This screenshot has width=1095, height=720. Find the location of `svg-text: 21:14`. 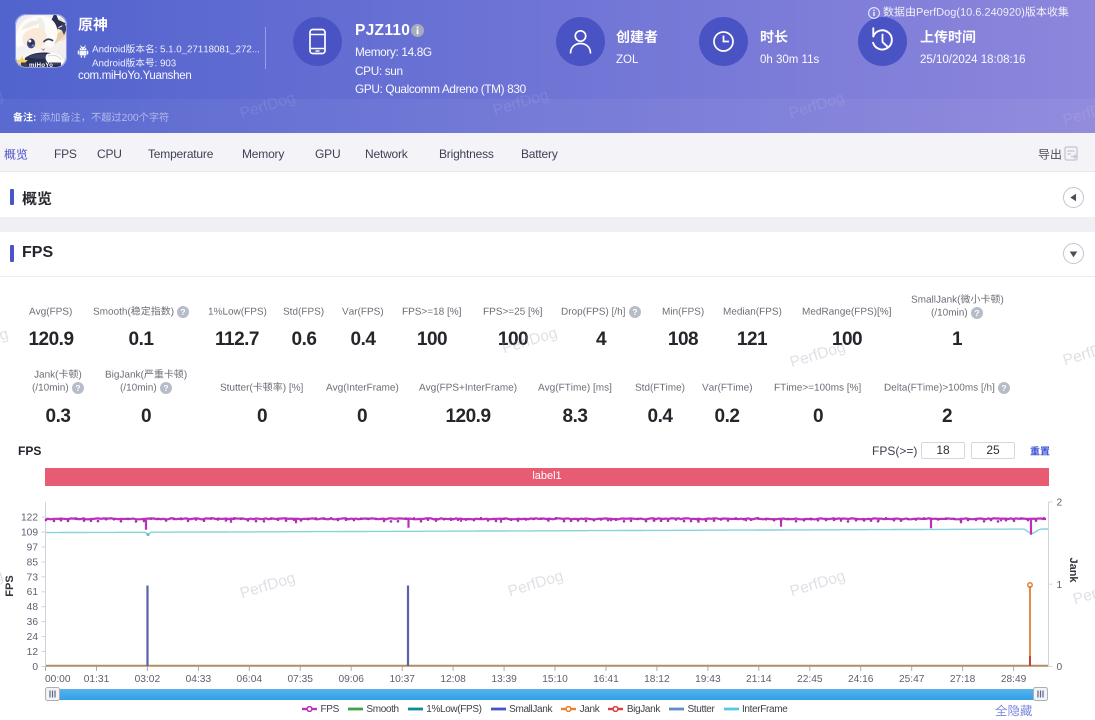

svg-text: 21:14 is located at coordinates (759, 679).